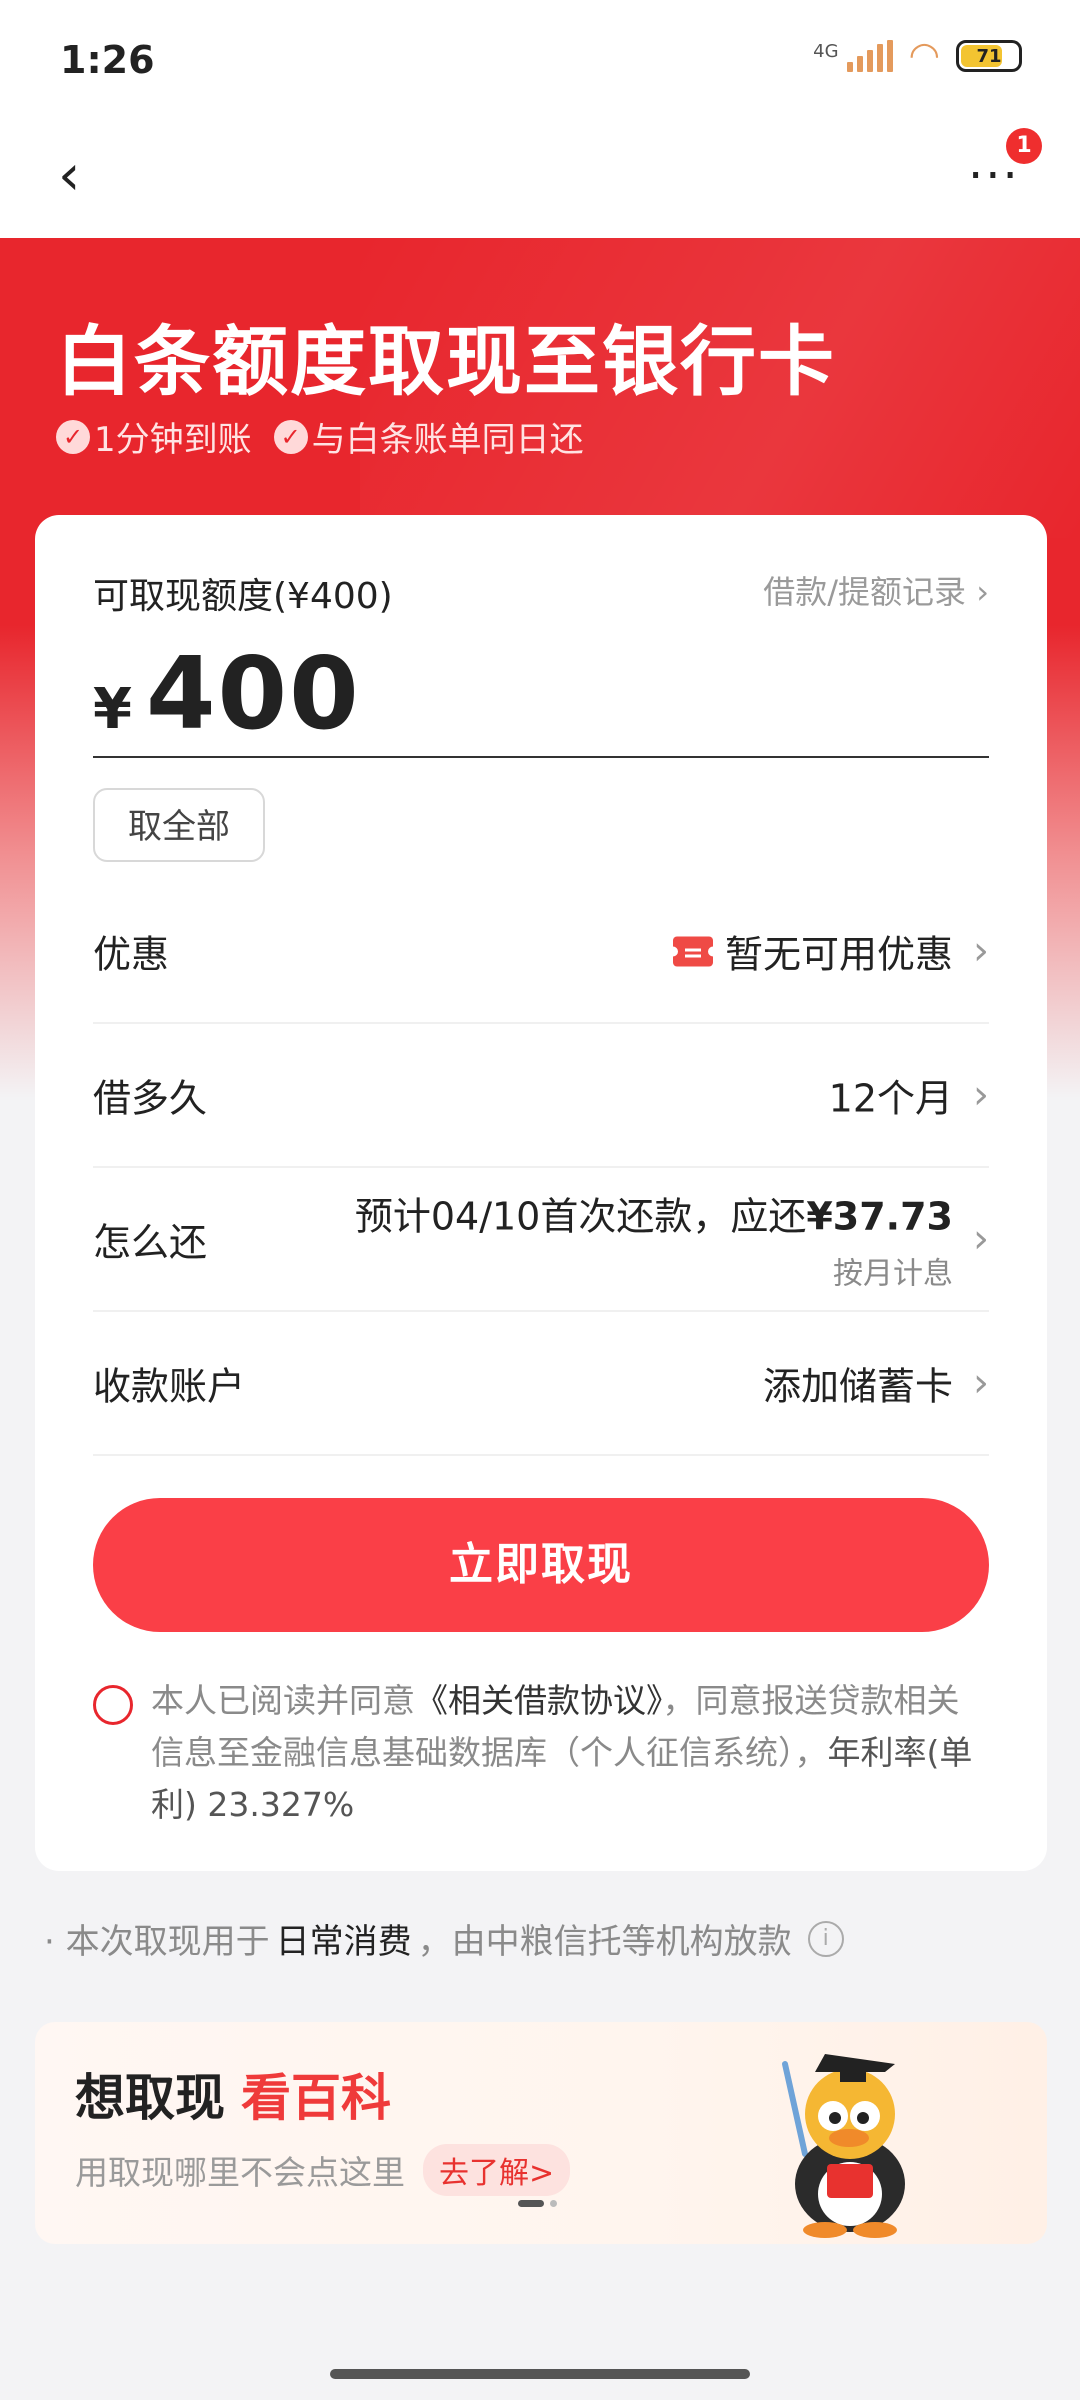  What do you see at coordinates (233, 2098) in the screenshot?
I see `banner-title: 想取现 看百科` at bounding box center [233, 2098].